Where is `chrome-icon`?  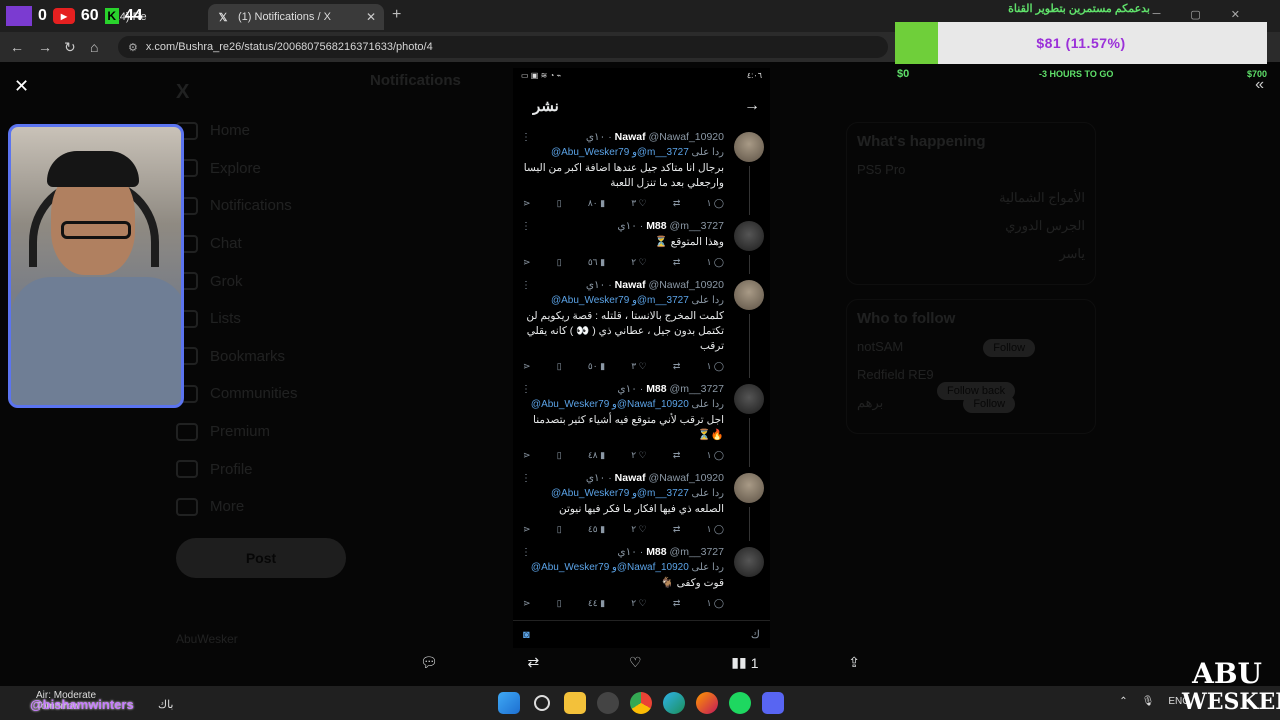
chrome-icon is located at coordinates (641, 703).